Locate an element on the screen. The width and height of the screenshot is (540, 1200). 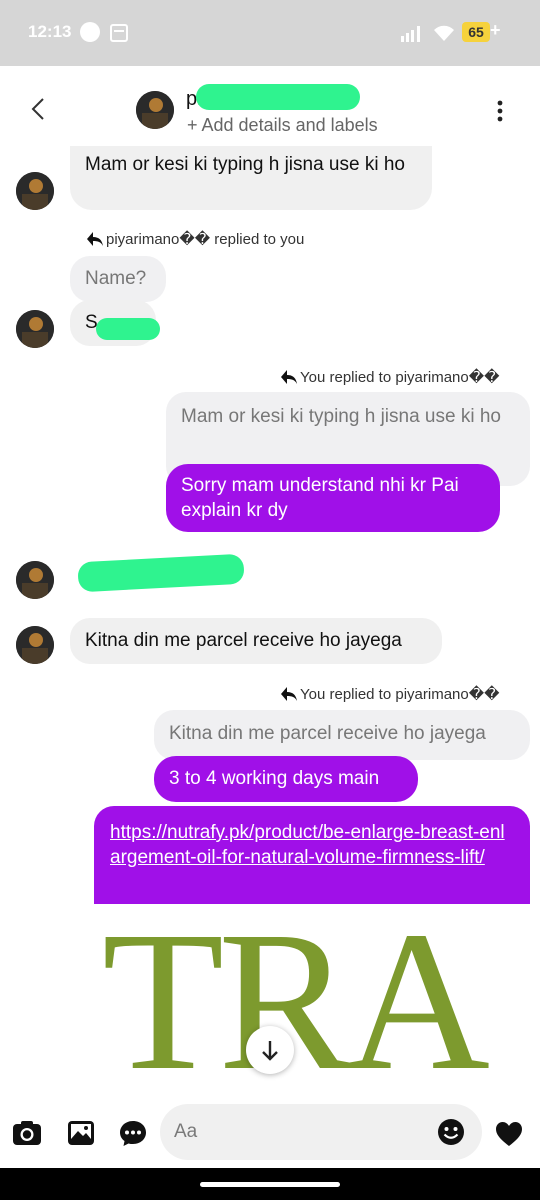
home-indicator is located at coordinates (270, 1184).